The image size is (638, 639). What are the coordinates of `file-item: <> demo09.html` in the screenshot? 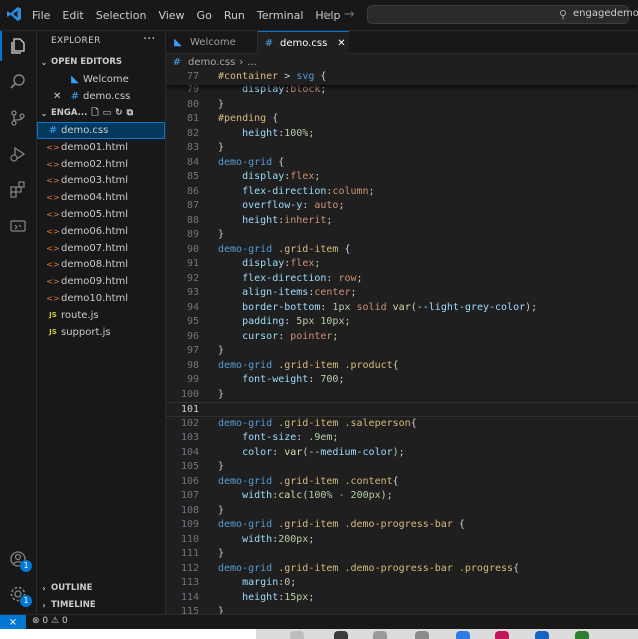 It's located at (101, 281).